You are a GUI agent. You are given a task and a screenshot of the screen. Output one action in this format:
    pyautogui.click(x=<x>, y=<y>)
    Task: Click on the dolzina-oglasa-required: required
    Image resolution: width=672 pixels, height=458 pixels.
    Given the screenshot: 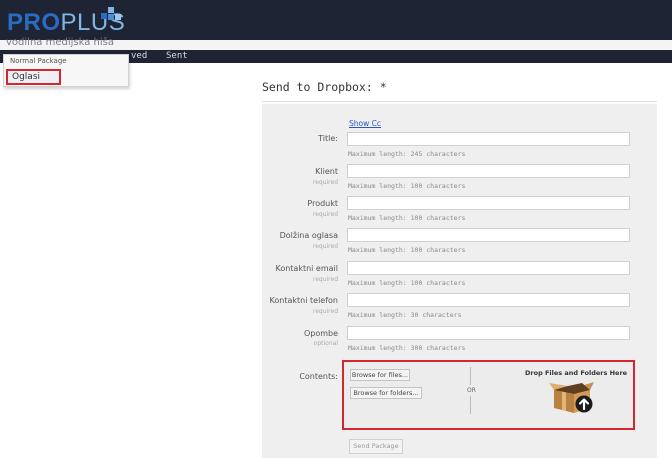 What is the action you would take?
    pyautogui.click(x=325, y=246)
    